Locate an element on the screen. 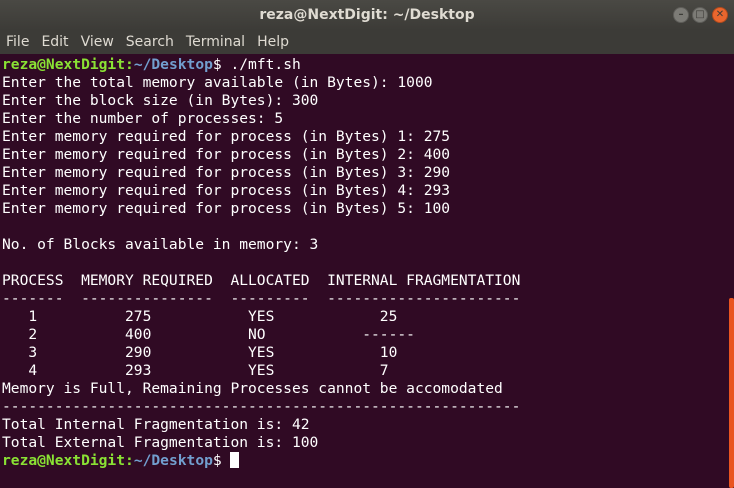  command-text: ./mft.sh is located at coordinates (261, 64).